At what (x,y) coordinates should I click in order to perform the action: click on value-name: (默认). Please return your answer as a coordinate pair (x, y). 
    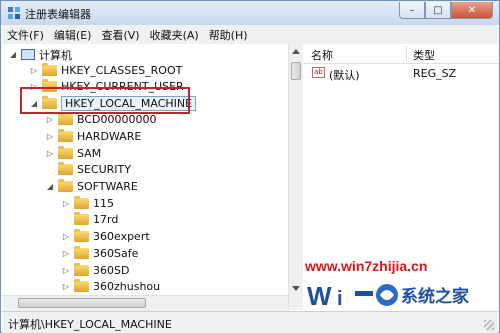
    Looking at the image, I should click on (344, 75).